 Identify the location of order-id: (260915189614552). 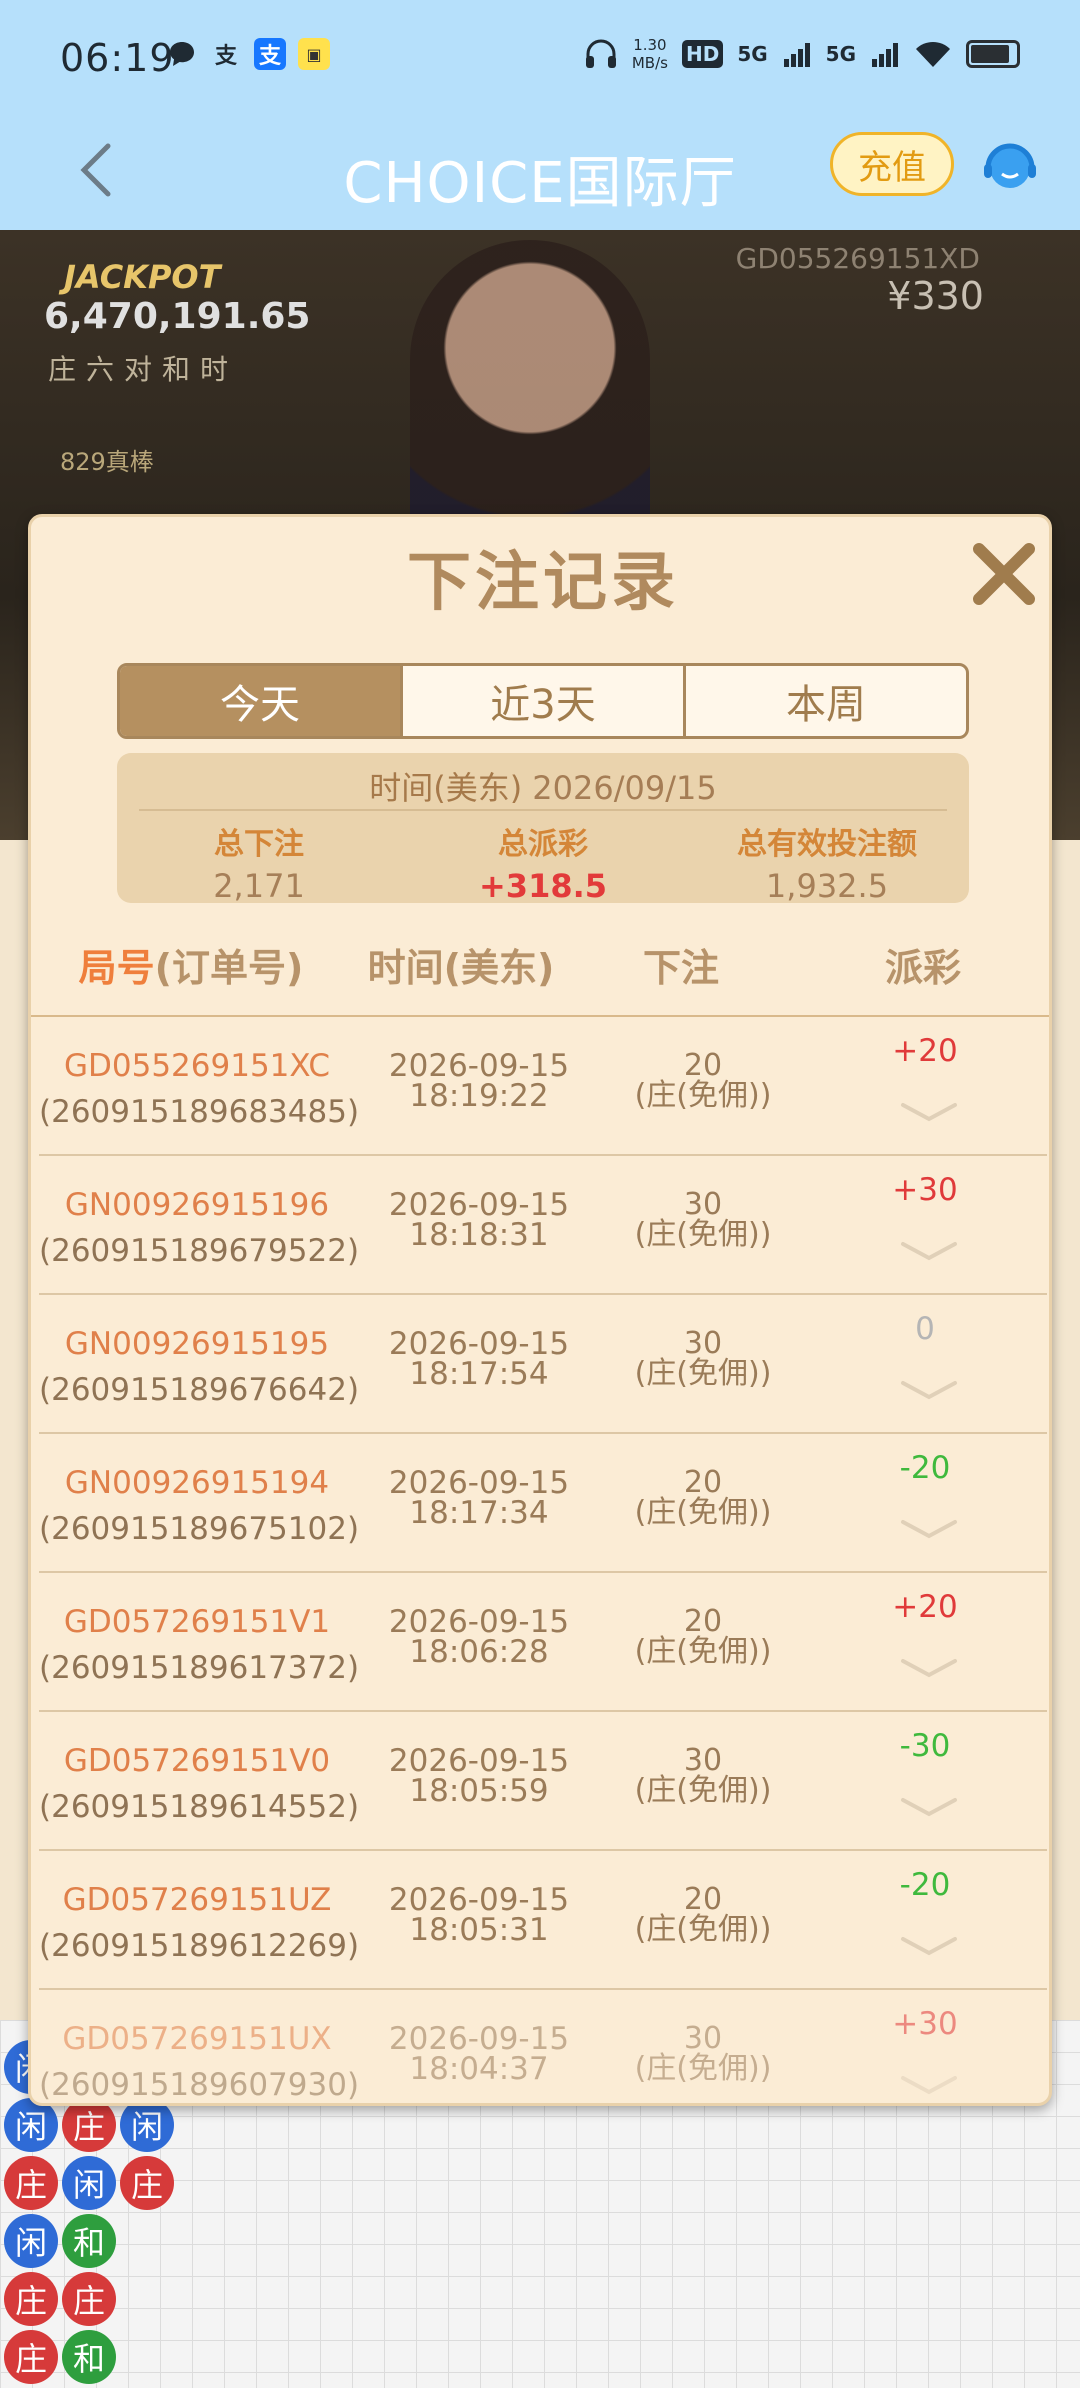
(199, 1807).